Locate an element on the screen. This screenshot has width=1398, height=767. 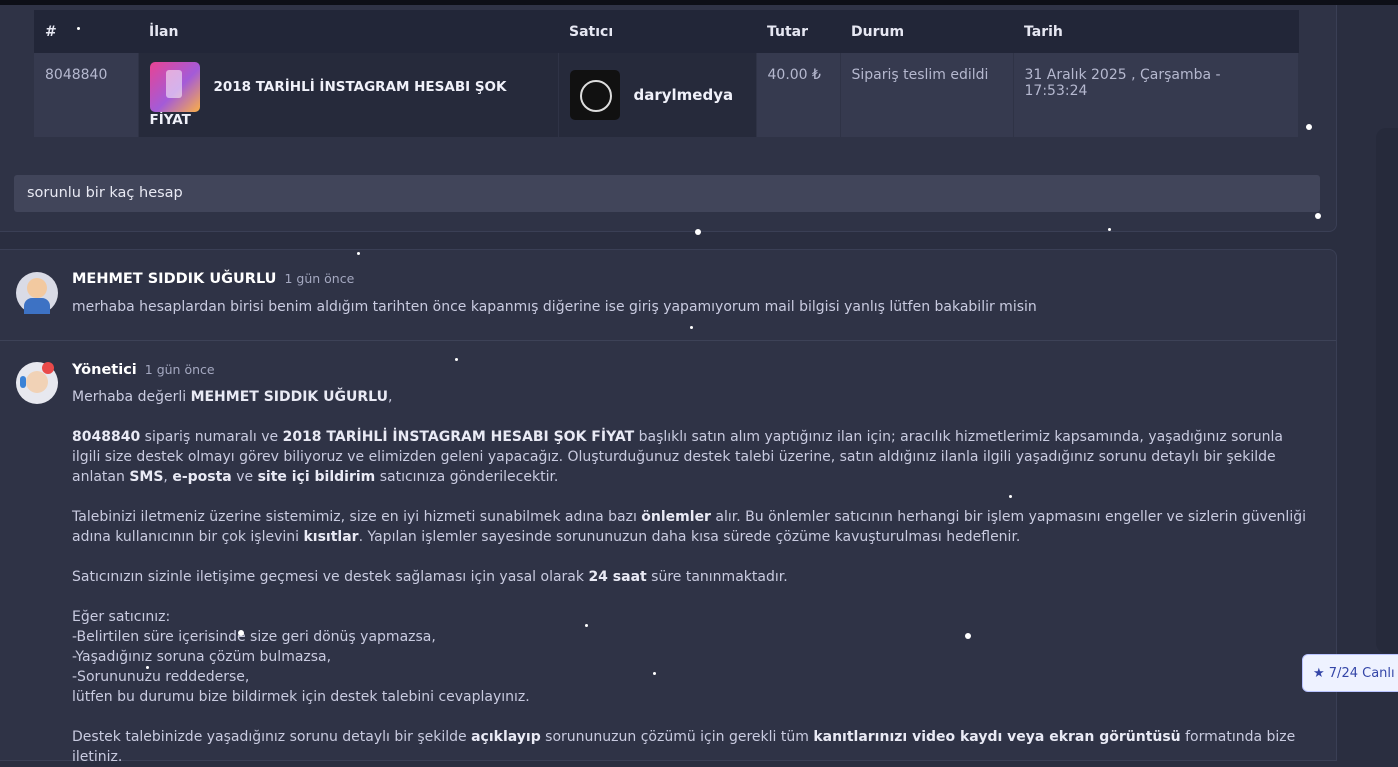
admin-avatar is located at coordinates (37, 383).